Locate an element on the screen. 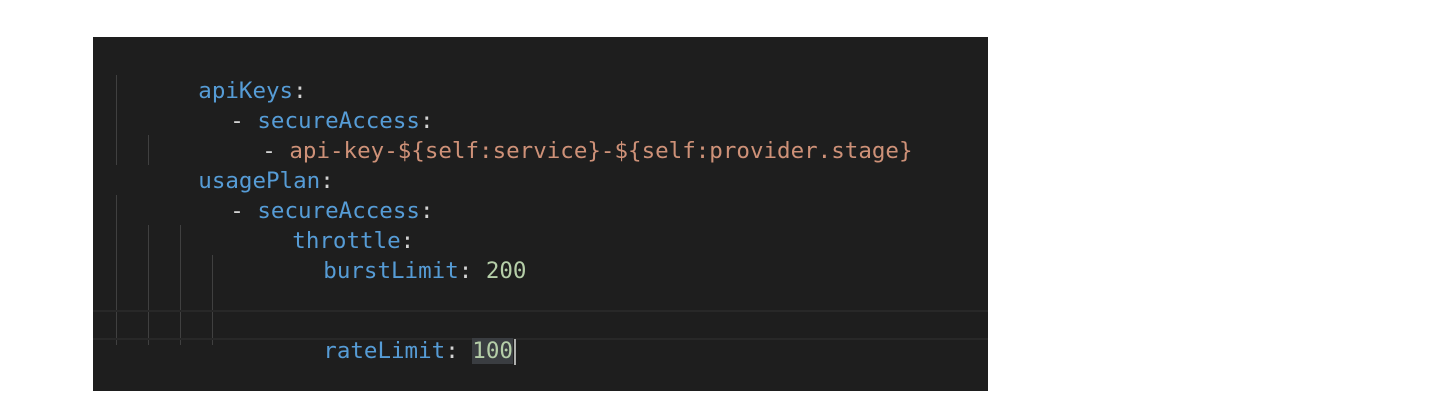 This screenshot has width=1430, height=406. yaml-key: rateLimit is located at coordinates (384, 351).